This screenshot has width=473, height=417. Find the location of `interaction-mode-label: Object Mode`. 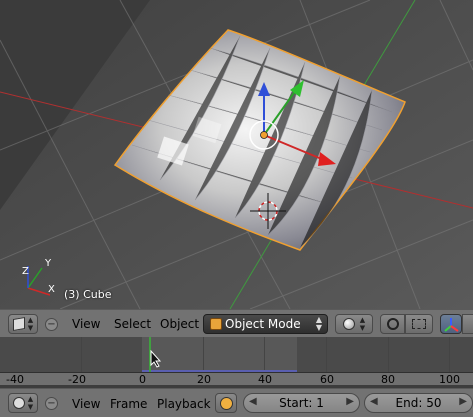

interaction-mode-label: Object Mode is located at coordinates (263, 324).